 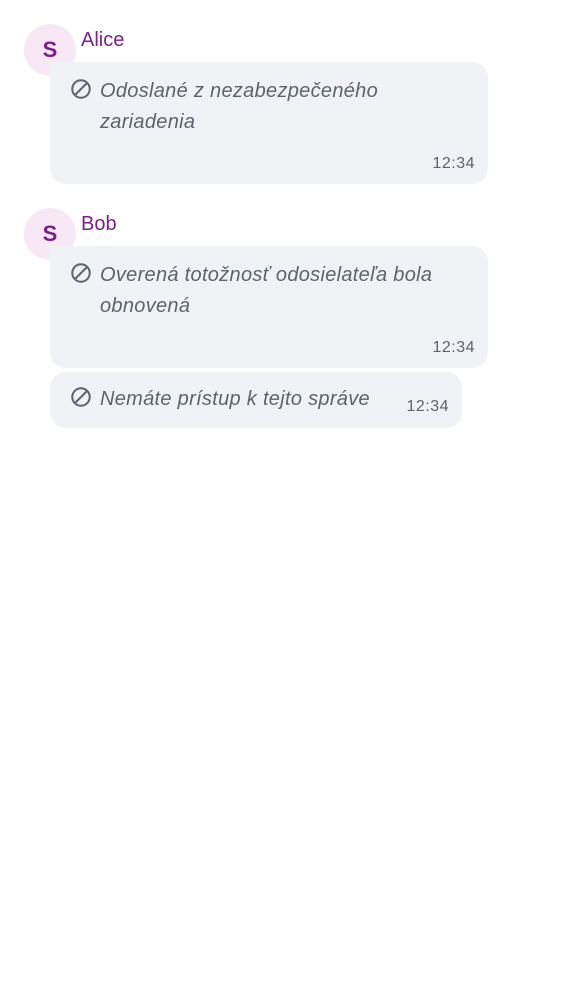 What do you see at coordinates (239, 91) in the screenshot?
I see `message-text-line: Odoslané z nezabezpečeného` at bounding box center [239, 91].